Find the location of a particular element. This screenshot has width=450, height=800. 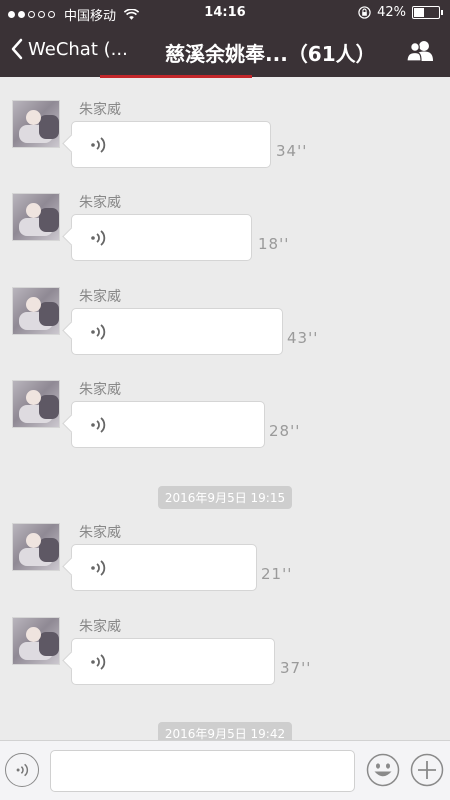

members-icon is located at coordinates (421, 51).